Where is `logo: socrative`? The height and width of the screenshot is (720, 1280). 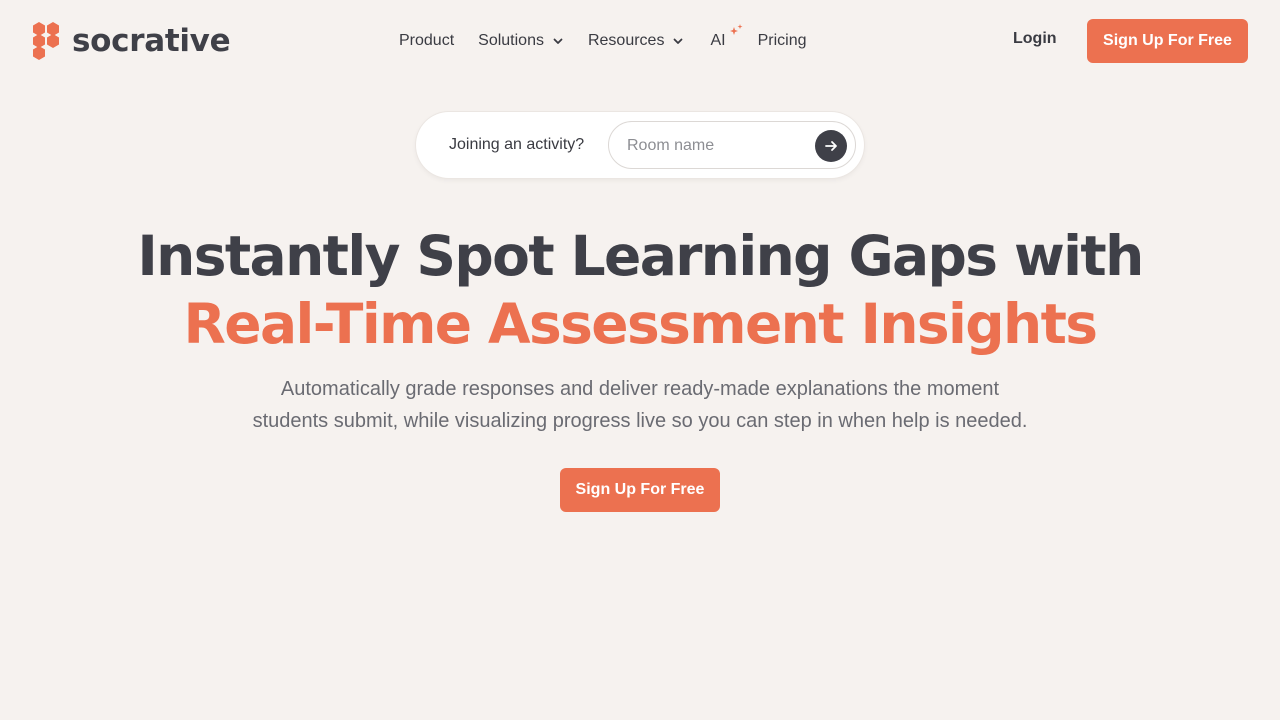 logo: socrative is located at coordinates (131, 41).